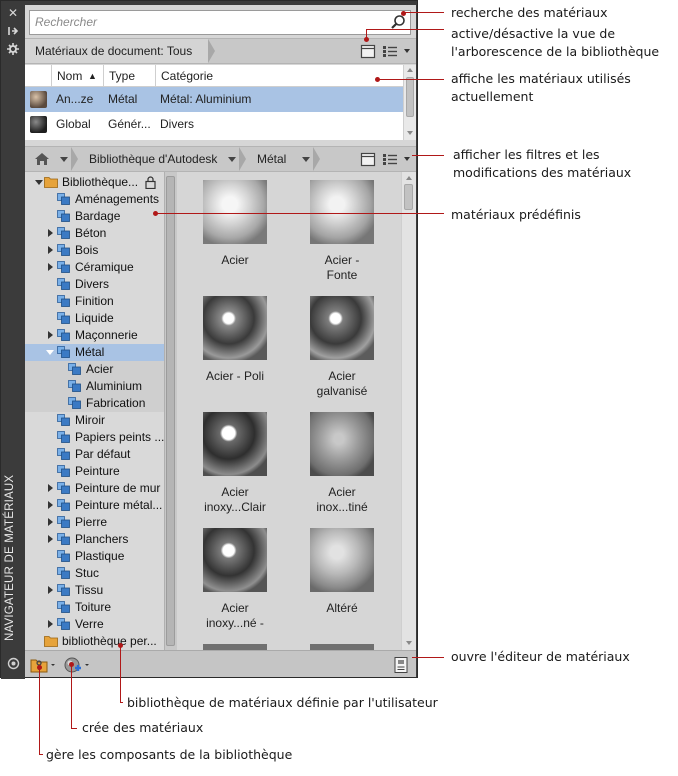 The width and height of the screenshot is (678, 776). I want to click on material-tile: Altéré, so click(342, 583).